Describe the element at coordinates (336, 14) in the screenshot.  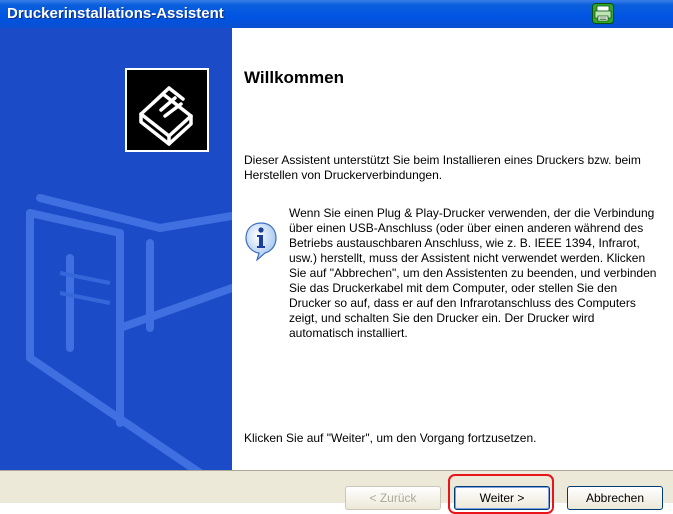
I see `title-bar: Druckerinstallations-Assistent` at that location.